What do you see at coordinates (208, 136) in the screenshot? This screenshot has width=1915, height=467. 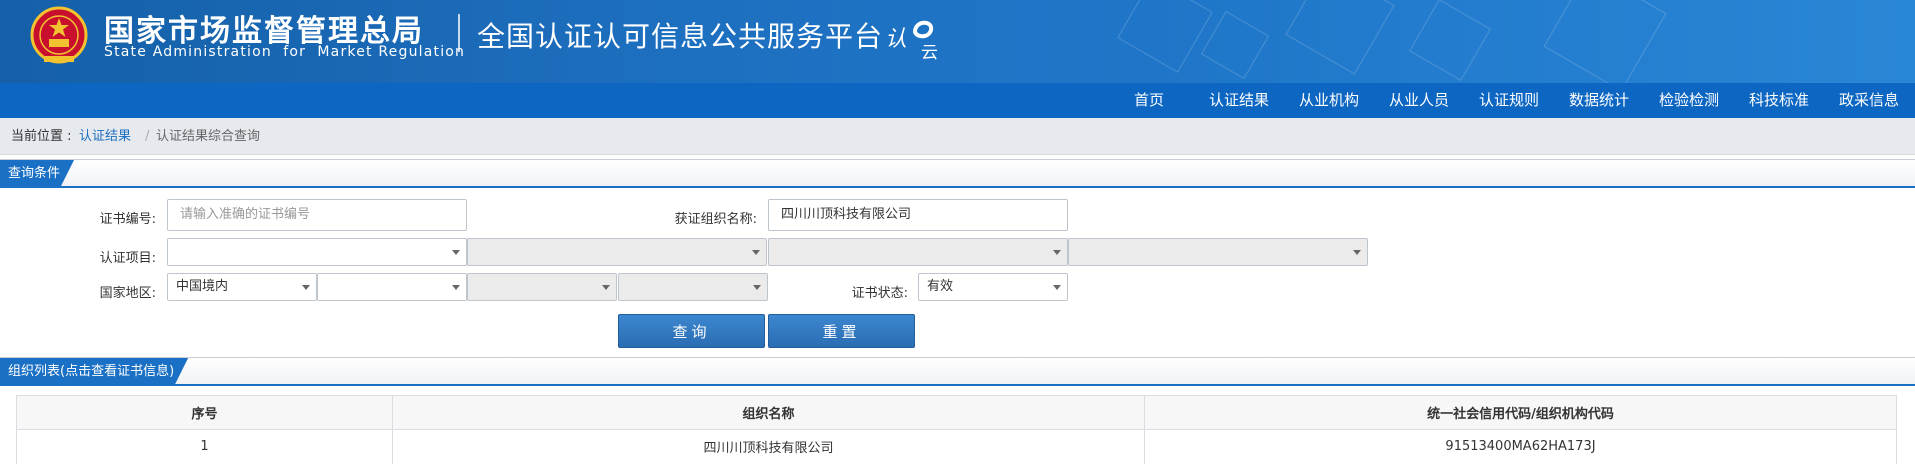 I see `breadcrumb-current: 认证结果综合查询` at bounding box center [208, 136].